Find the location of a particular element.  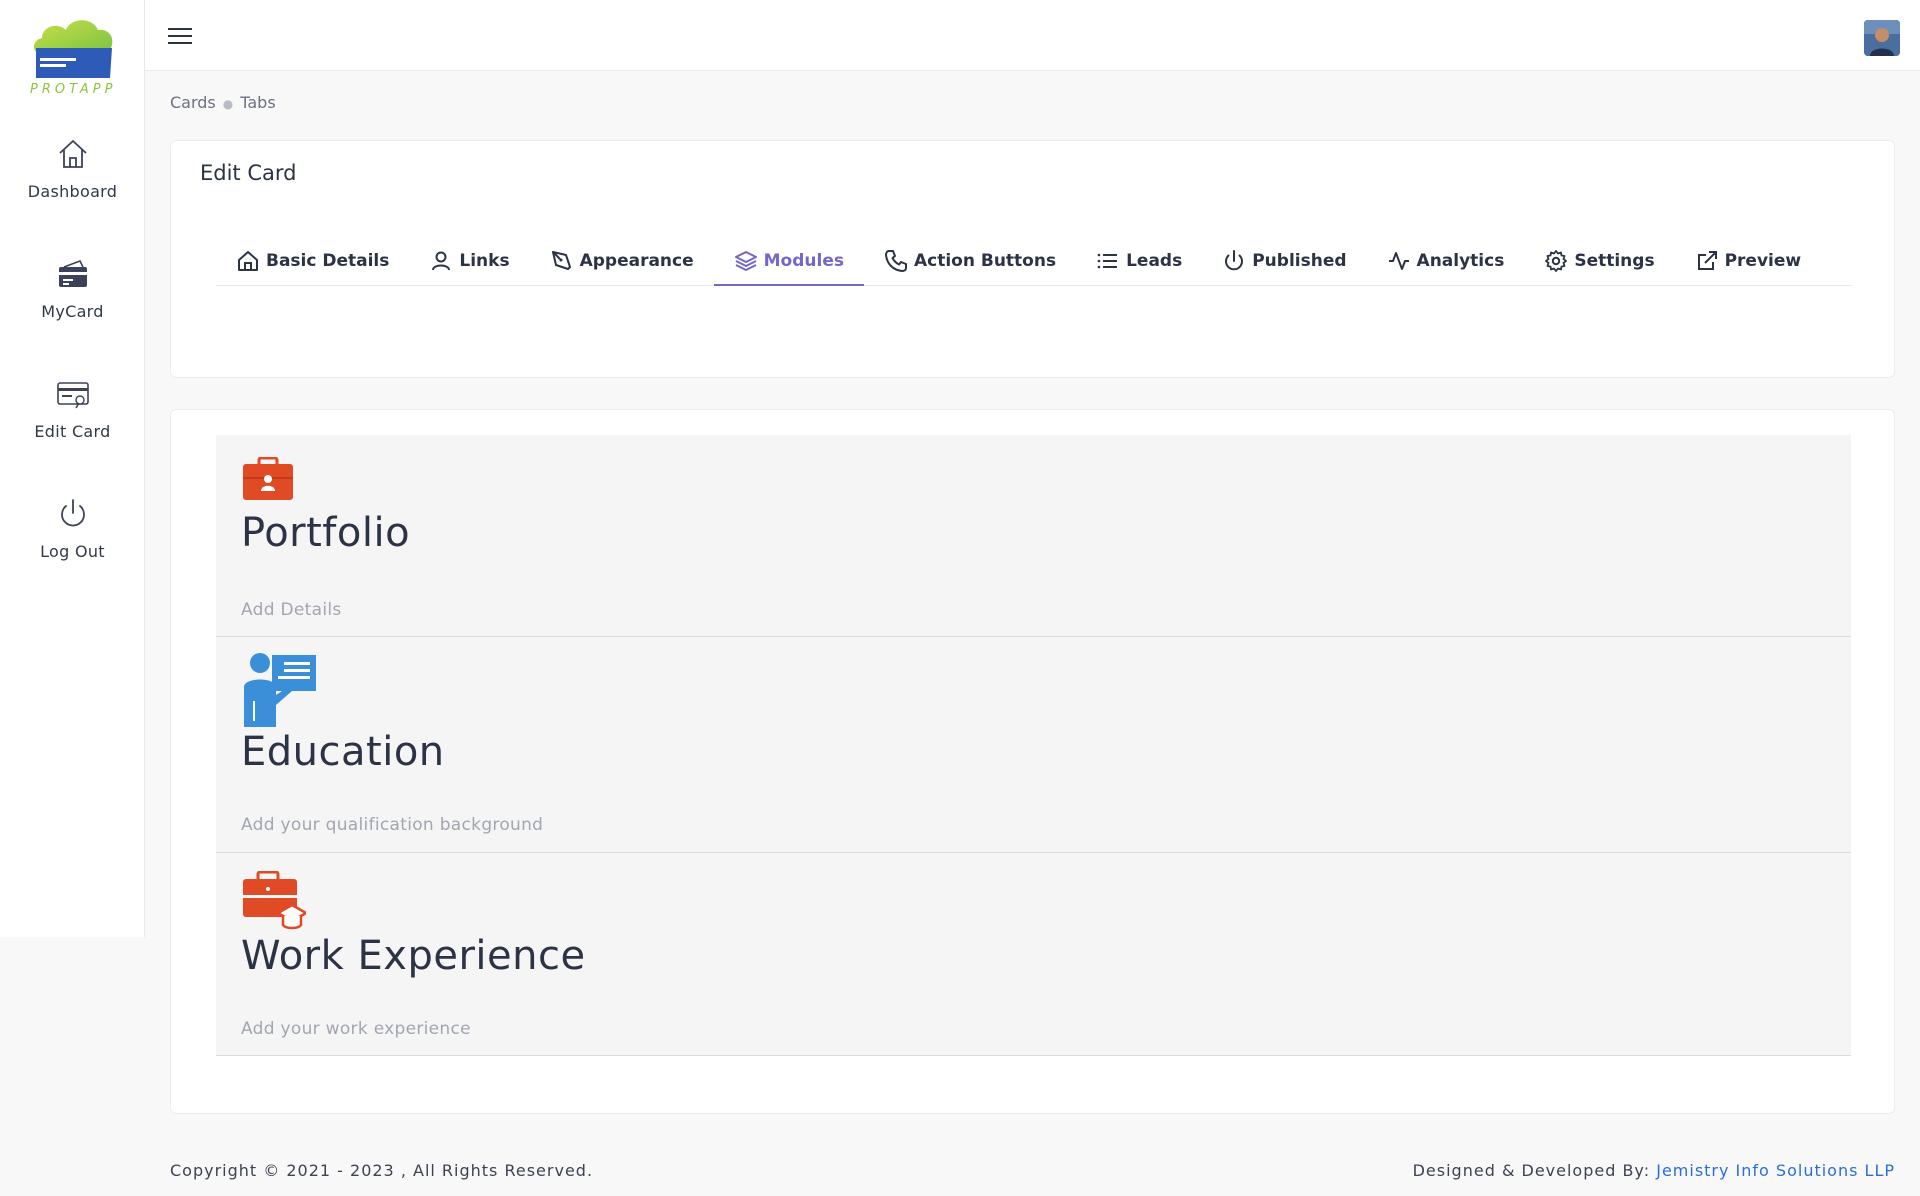

sidebar-item-dashboard: Dashboard is located at coordinates (72, 176).